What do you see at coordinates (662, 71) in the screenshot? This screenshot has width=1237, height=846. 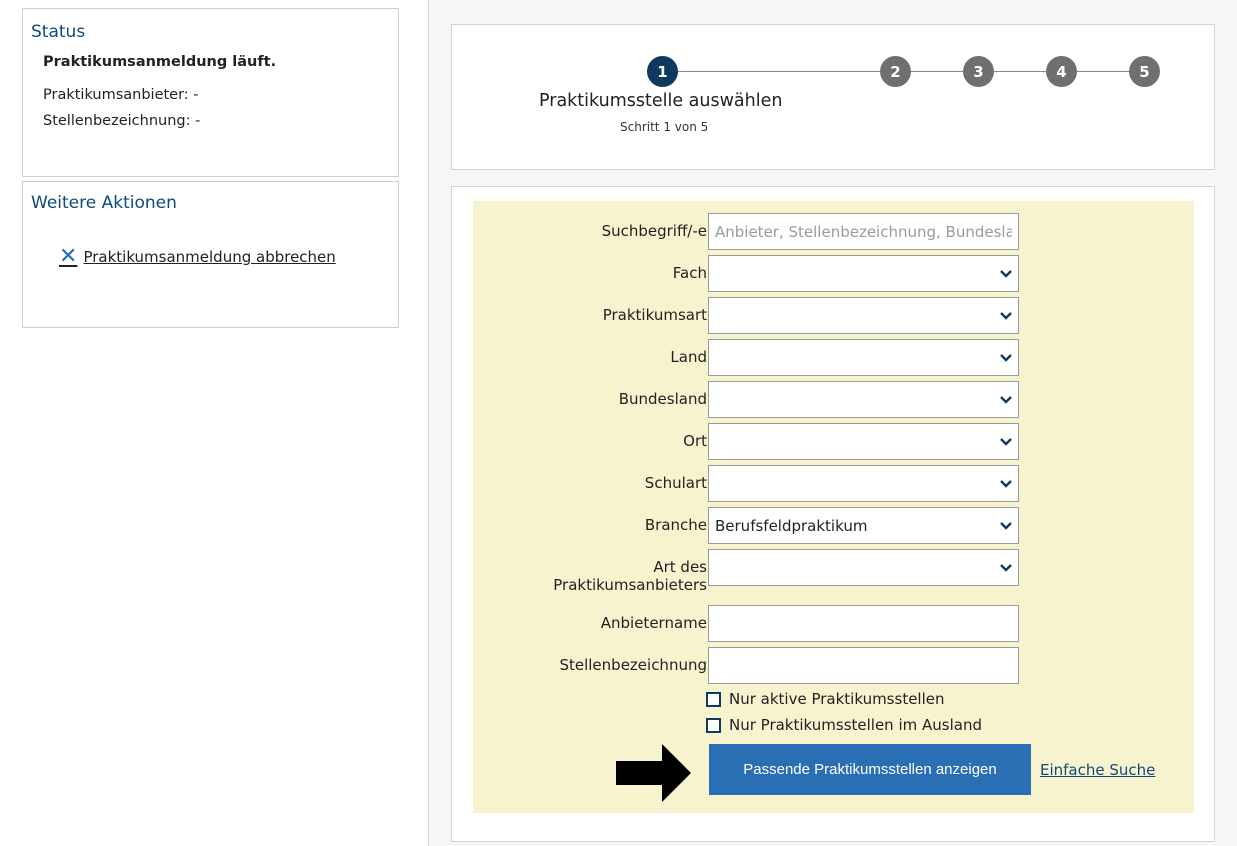 I see `step-1: 1` at bounding box center [662, 71].